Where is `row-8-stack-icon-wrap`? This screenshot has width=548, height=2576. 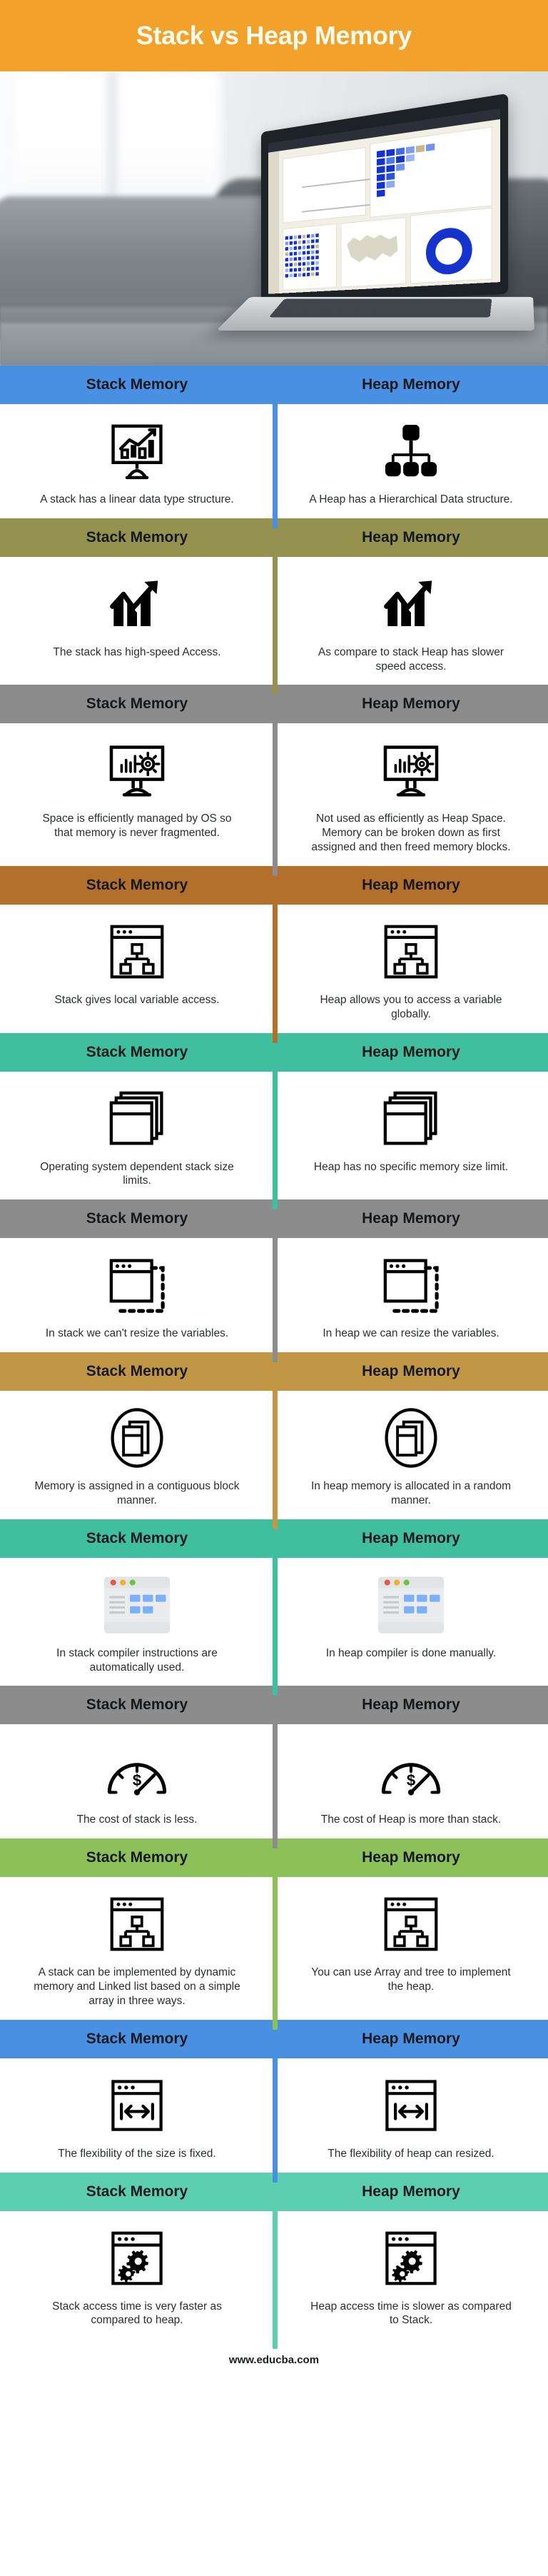
row-8-stack-icon-wrap is located at coordinates (137, 1605).